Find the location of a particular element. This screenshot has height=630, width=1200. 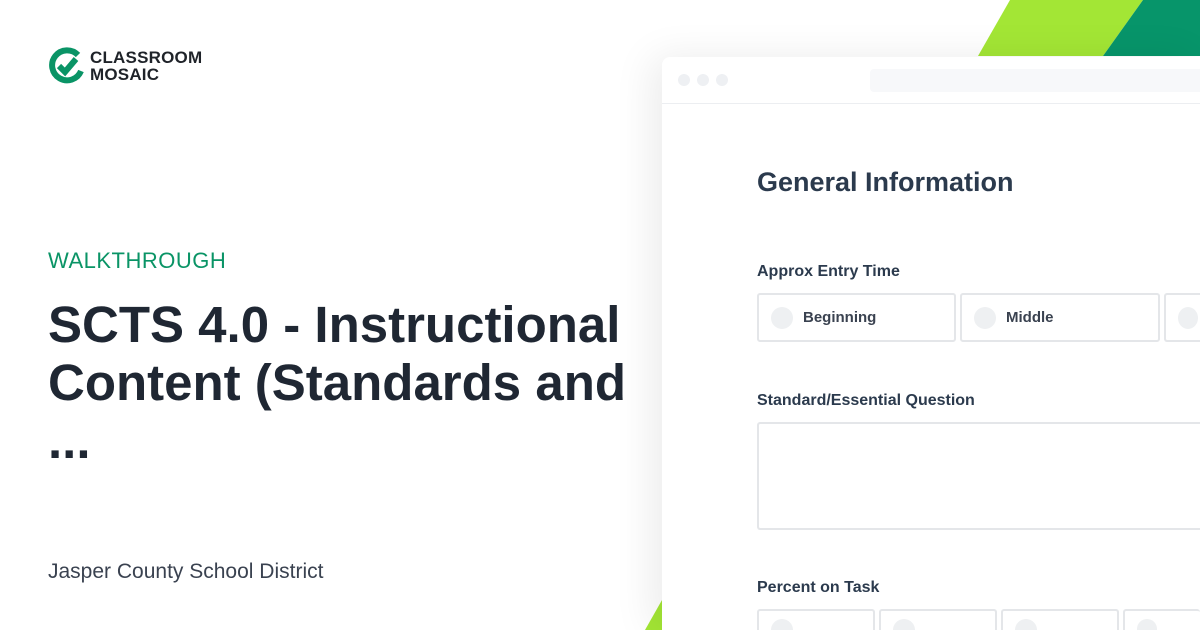

option-label: Middle is located at coordinates (1030, 317).